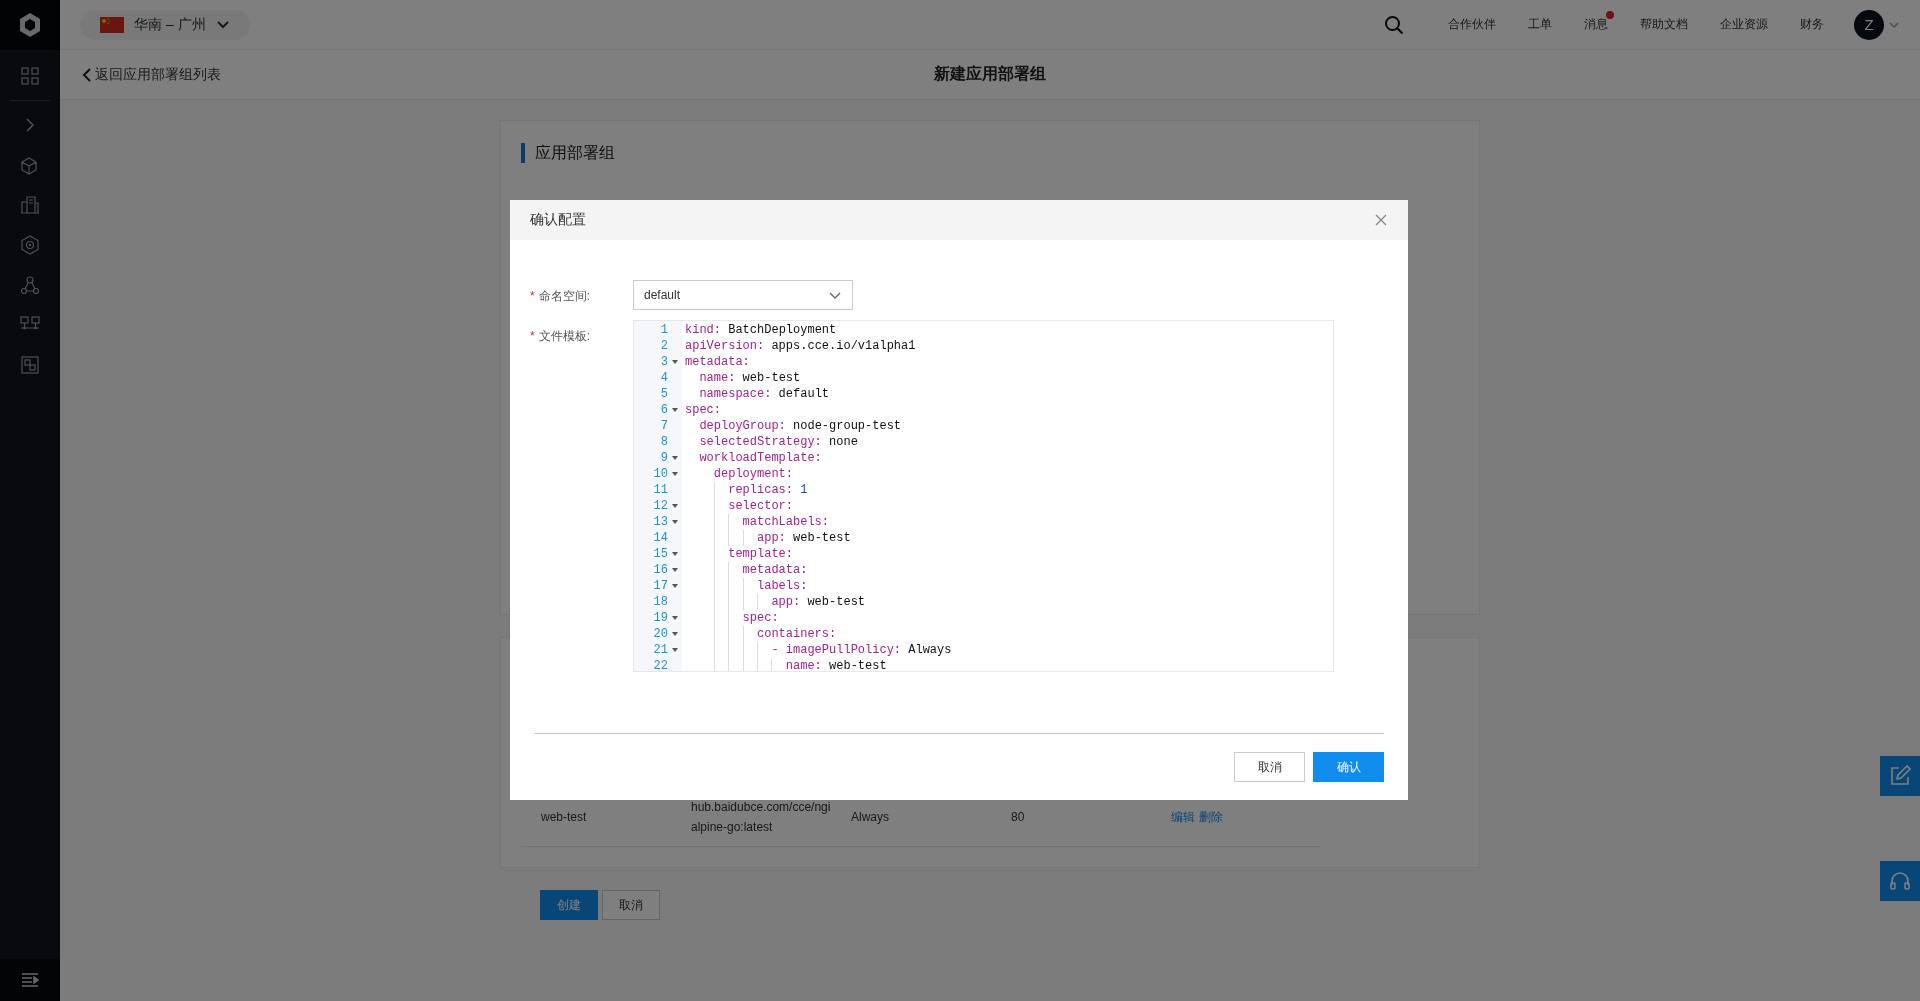 The image size is (1920, 1001). What do you see at coordinates (558, 220) in the screenshot?
I see `dialog-title: 确认配置` at bounding box center [558, 220].